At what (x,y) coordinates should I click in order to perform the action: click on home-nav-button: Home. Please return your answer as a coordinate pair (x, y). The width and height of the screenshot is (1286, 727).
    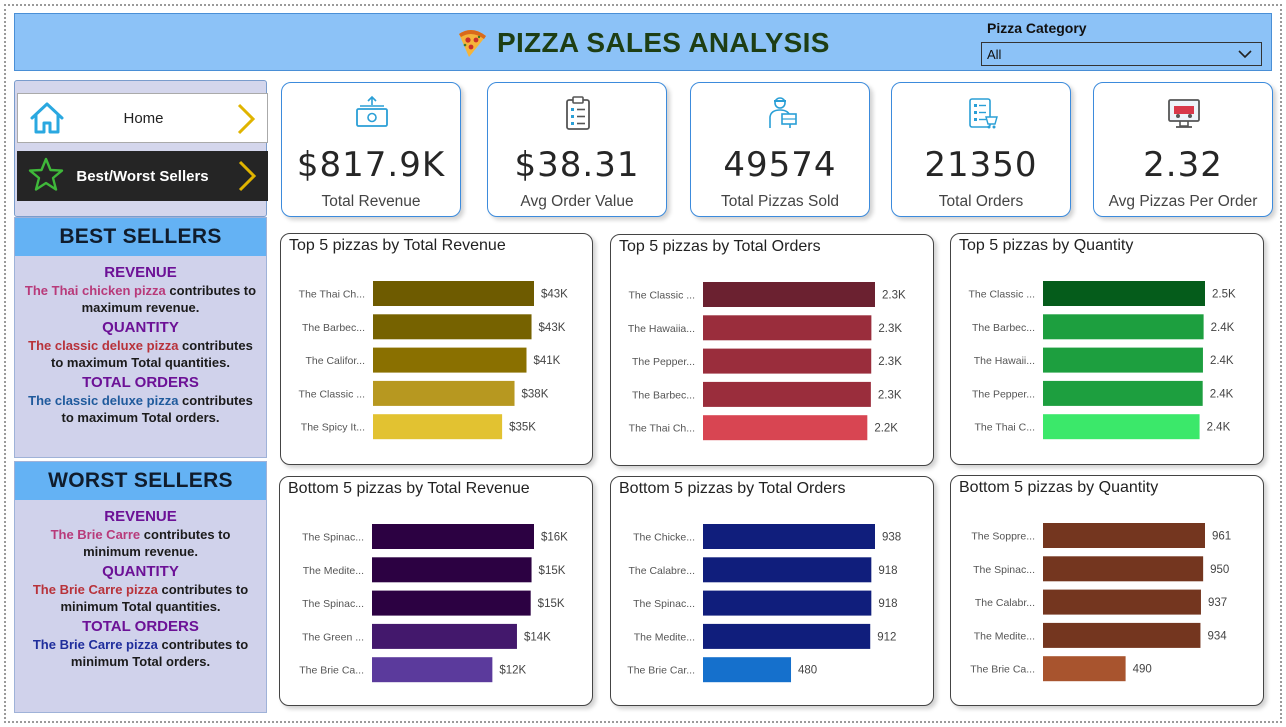
    Looking at the image, I should click on (142, 118).